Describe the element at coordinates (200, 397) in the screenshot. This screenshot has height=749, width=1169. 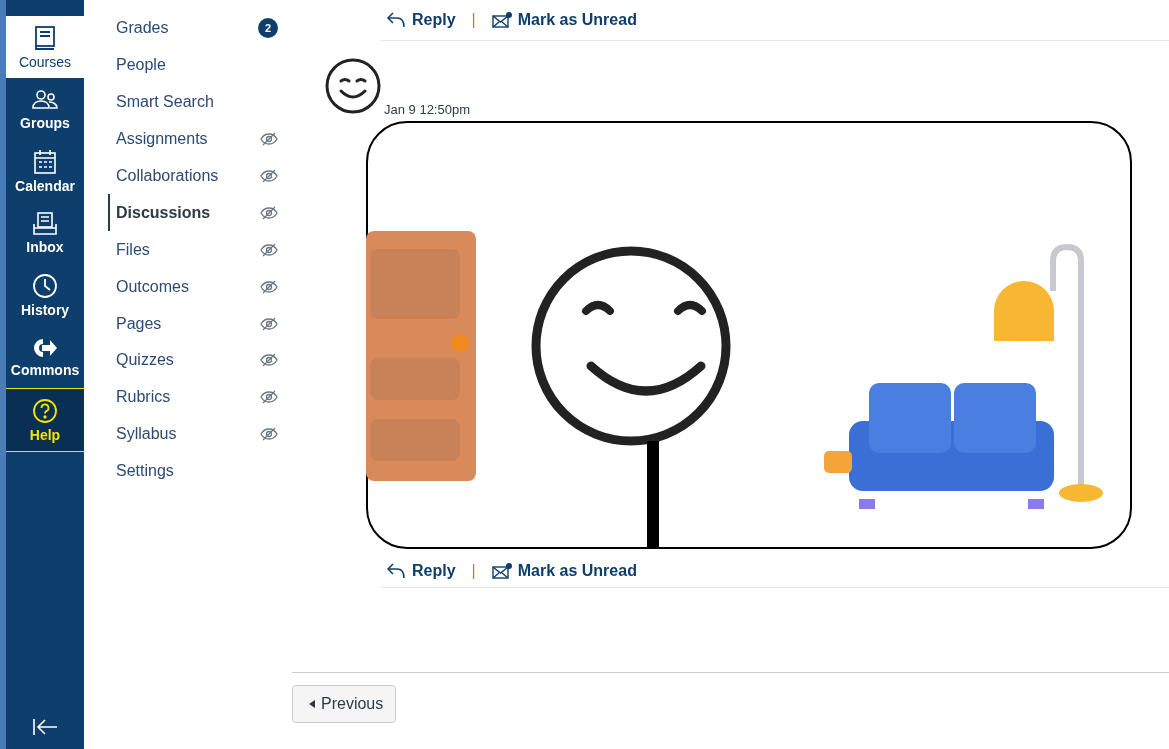
I see `course-nav-link: Rubrics` at that location.